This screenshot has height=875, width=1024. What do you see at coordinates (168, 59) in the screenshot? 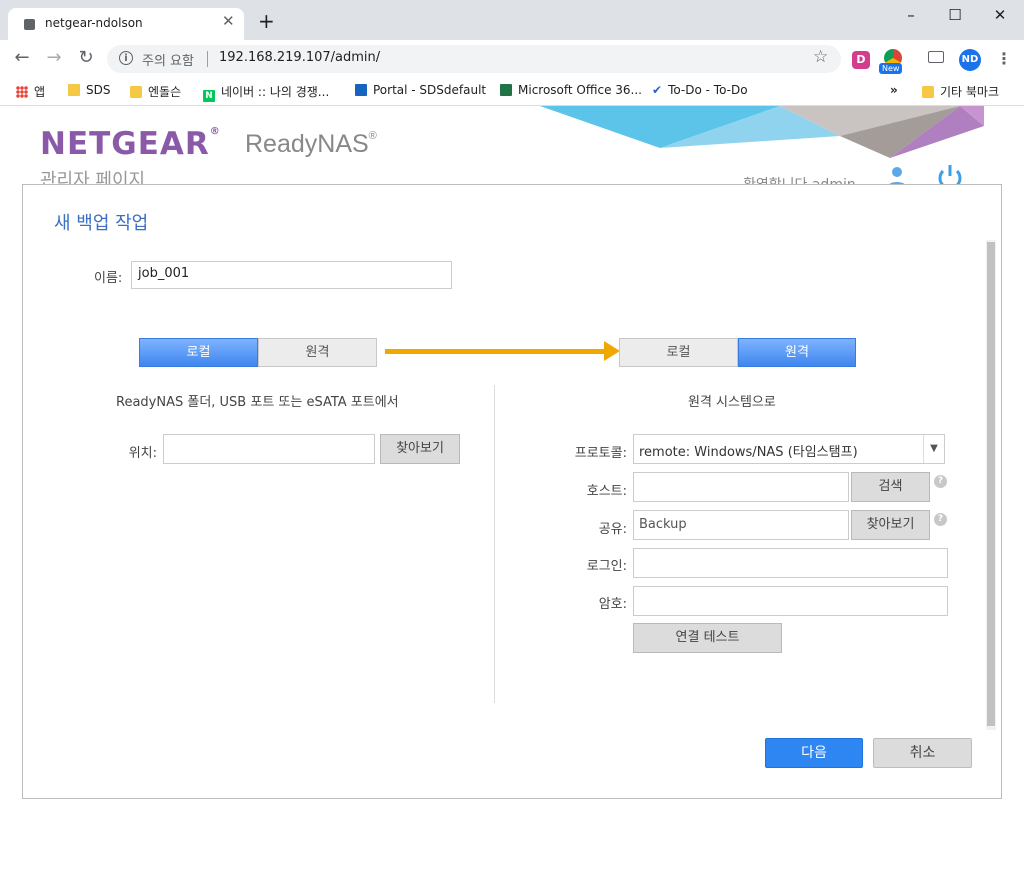
I see `security-status: 주의 요함` at bounding box center [168, 59].